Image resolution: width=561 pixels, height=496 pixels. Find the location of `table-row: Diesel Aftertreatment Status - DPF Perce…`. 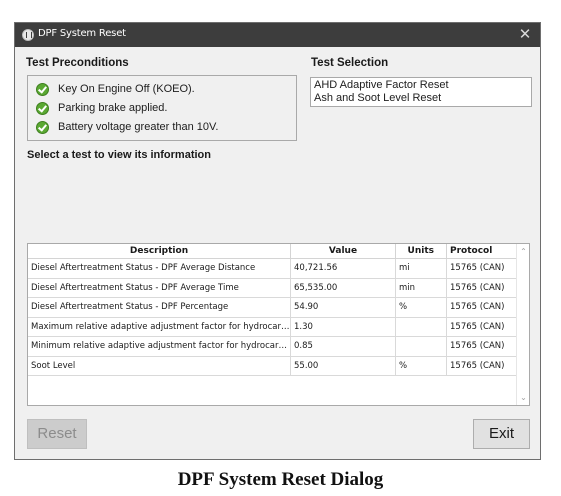

table-row: Diesel Aftertreatment Status - DPF Perce… is located at coordinates (272, 308).